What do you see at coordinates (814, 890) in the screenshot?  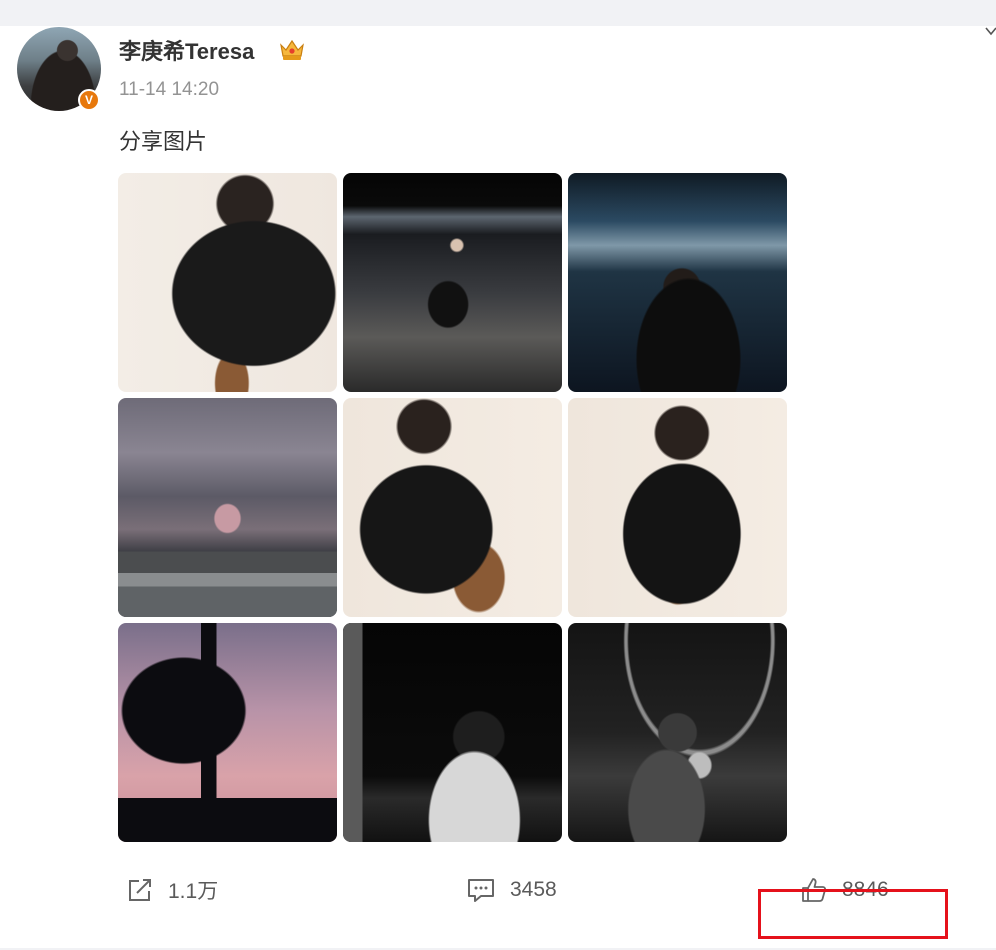 I see `thumbs-up-icon` at bounding box center [814, 890].